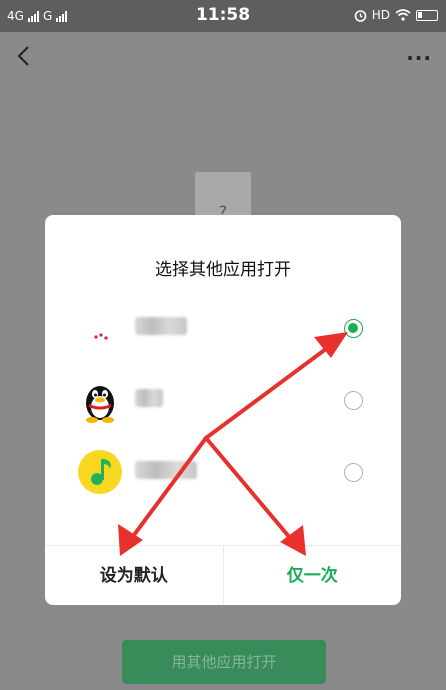  I want to click on app-icon-red-dots, so click(101, 336).